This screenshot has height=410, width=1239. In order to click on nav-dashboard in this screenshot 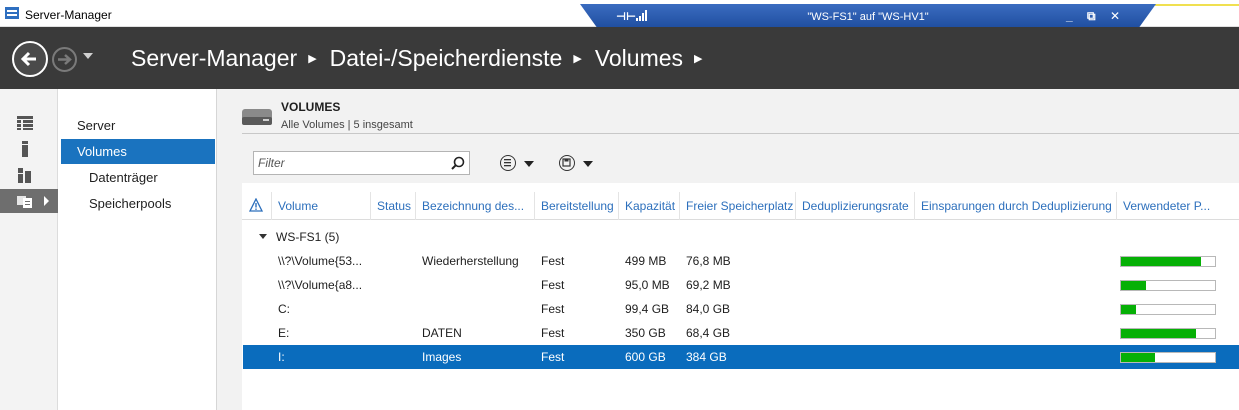, I will do `click(29, 123)`.